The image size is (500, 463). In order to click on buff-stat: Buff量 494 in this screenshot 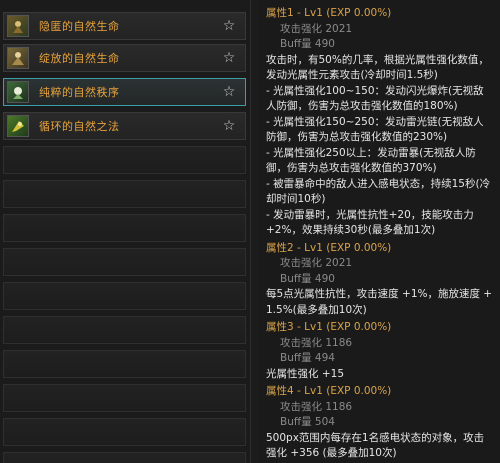, I will do `click(307, 358)`.